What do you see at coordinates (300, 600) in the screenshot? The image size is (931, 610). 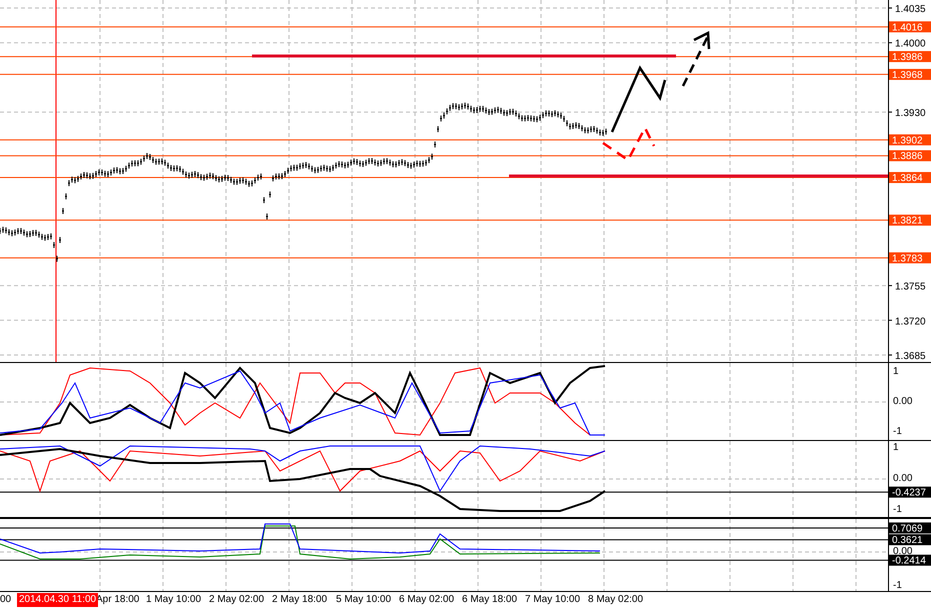 I see `time-label: 2 May 18:00` at bounding box center [300, 600].